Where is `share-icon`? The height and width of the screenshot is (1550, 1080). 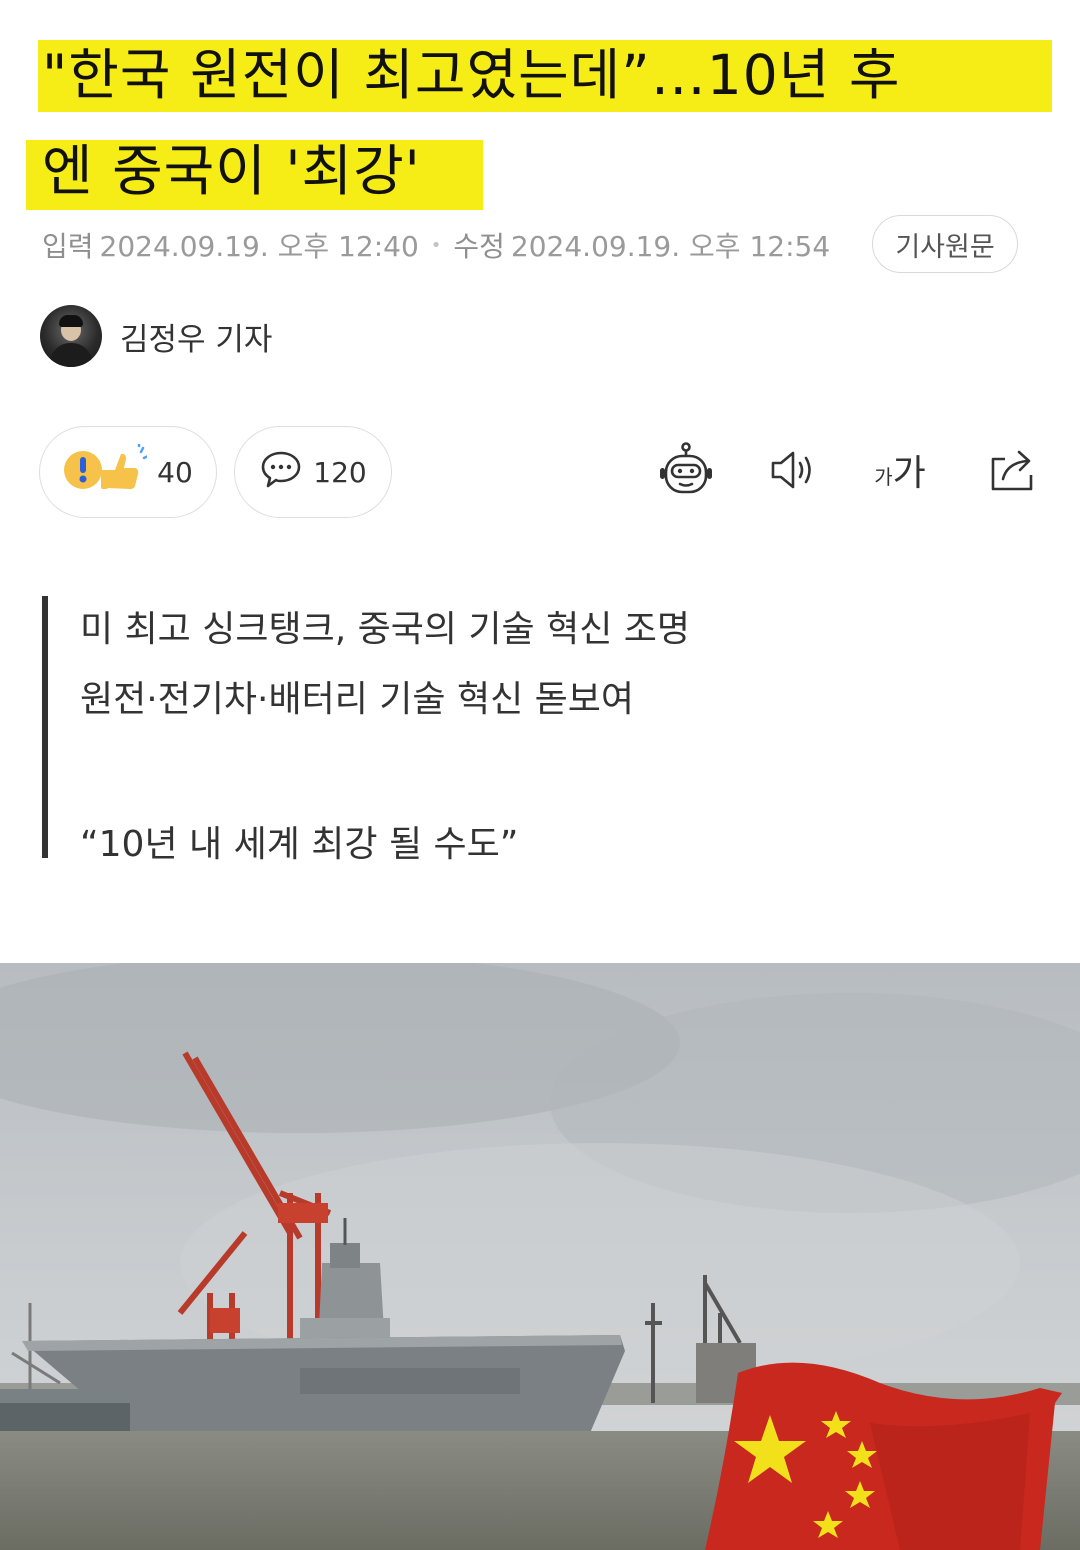 share-icon is located at coordinates (1012, 470).